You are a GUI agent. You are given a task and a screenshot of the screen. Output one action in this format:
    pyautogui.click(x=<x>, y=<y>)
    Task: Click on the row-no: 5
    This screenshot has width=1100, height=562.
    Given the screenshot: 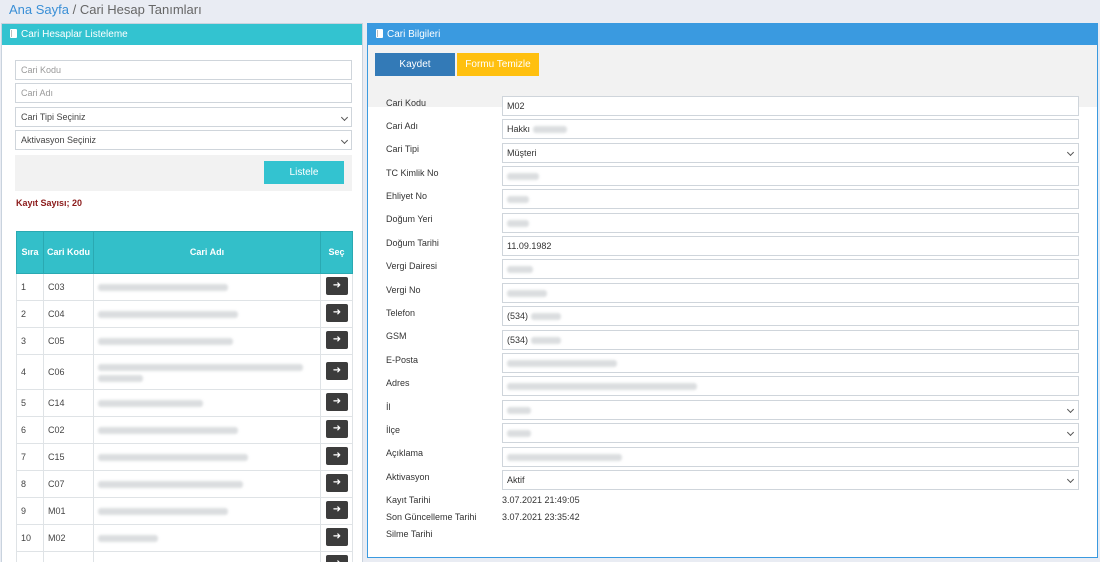 What is the action you would take?
    pyautogui.click(x=30, y=403)
    